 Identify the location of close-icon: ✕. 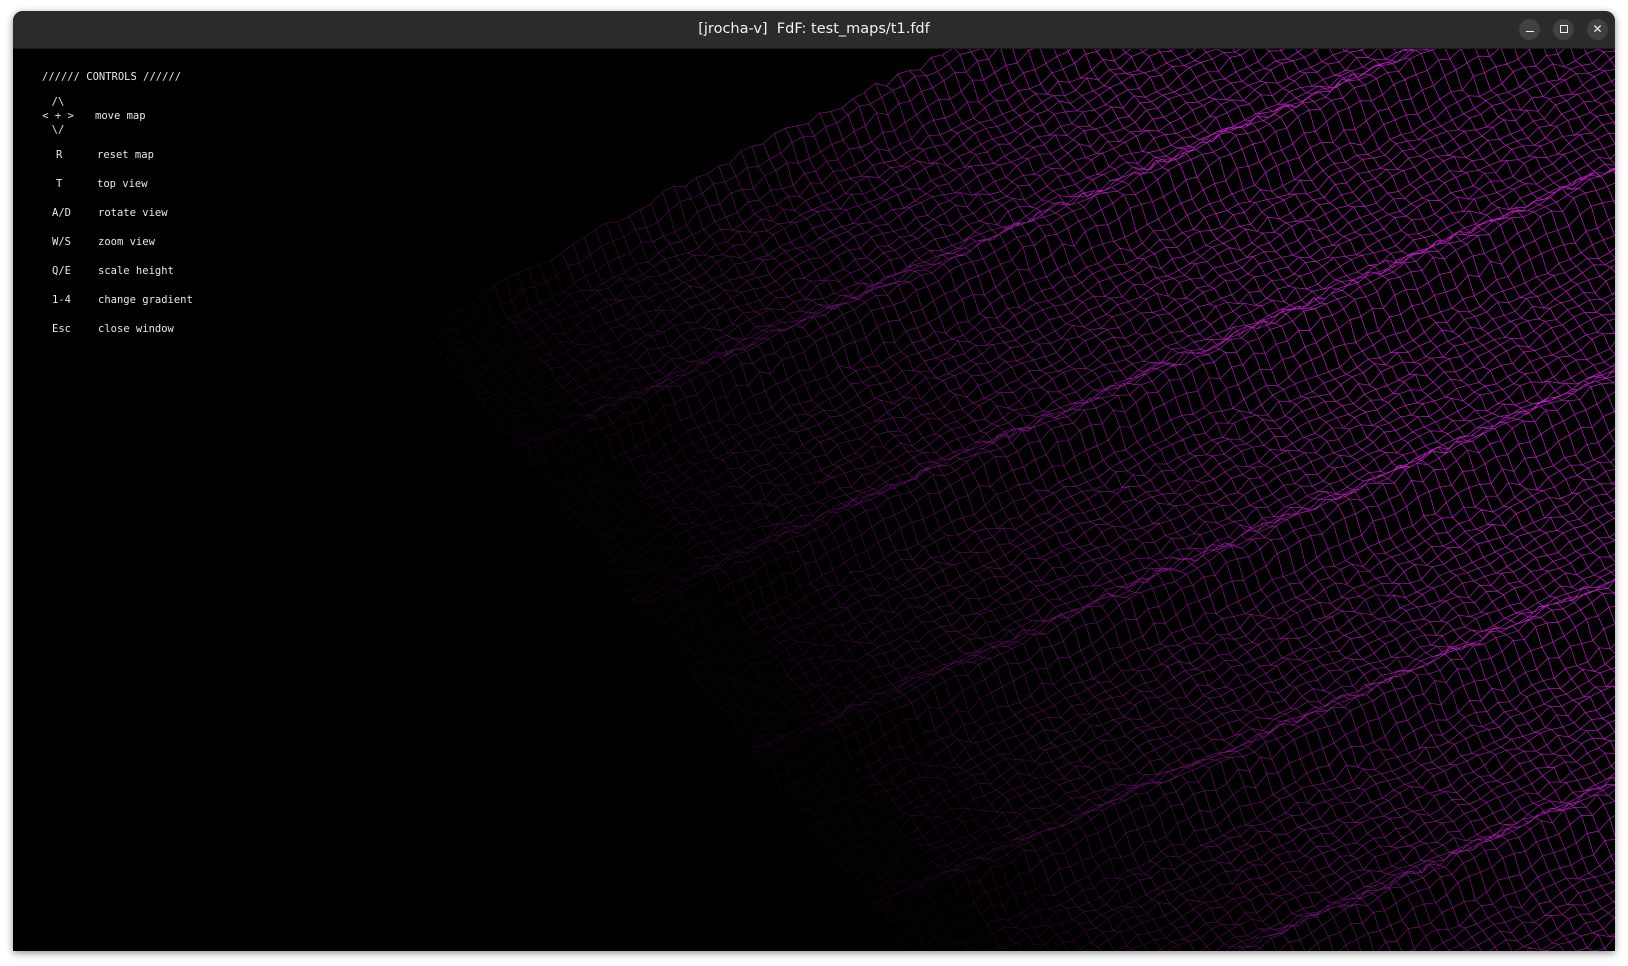
(1597, 29).